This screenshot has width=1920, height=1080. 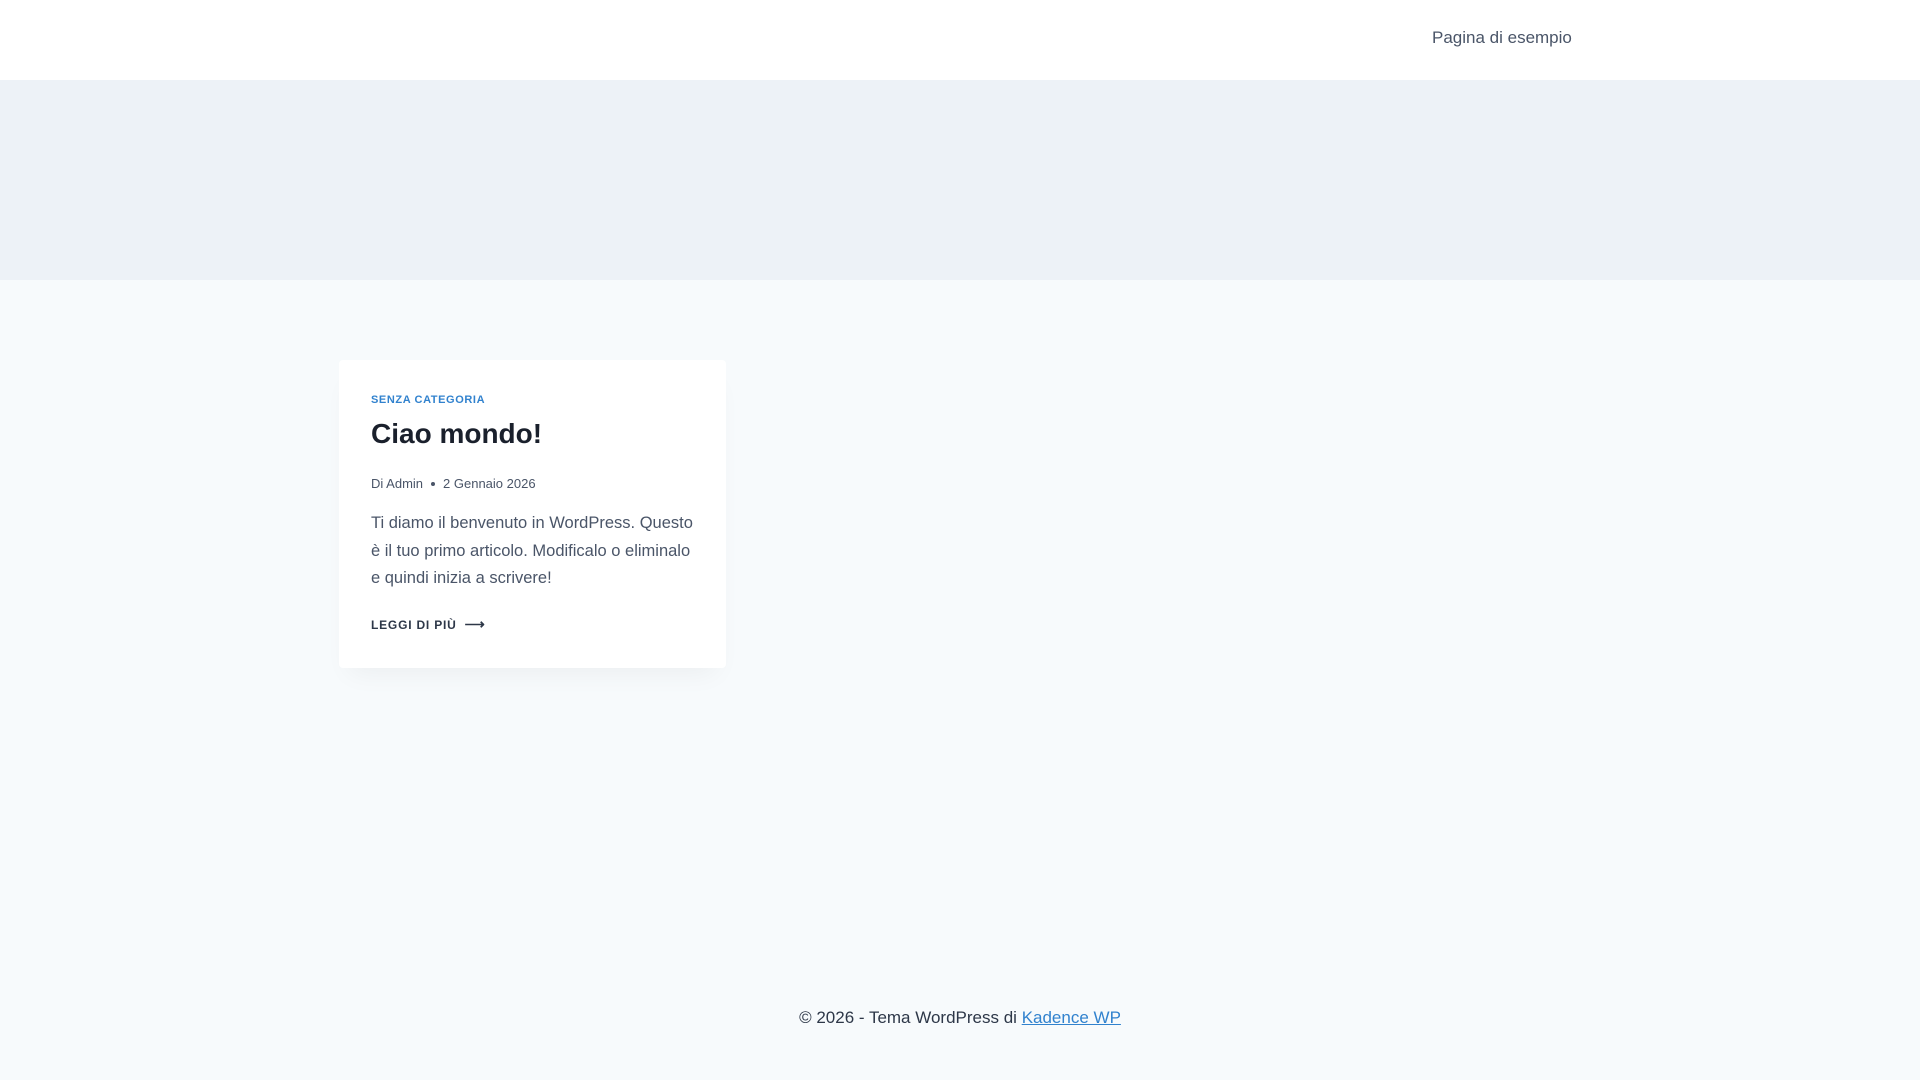 I want to click on arrow-right-icon: ⟶, so click(x=475, y=624).